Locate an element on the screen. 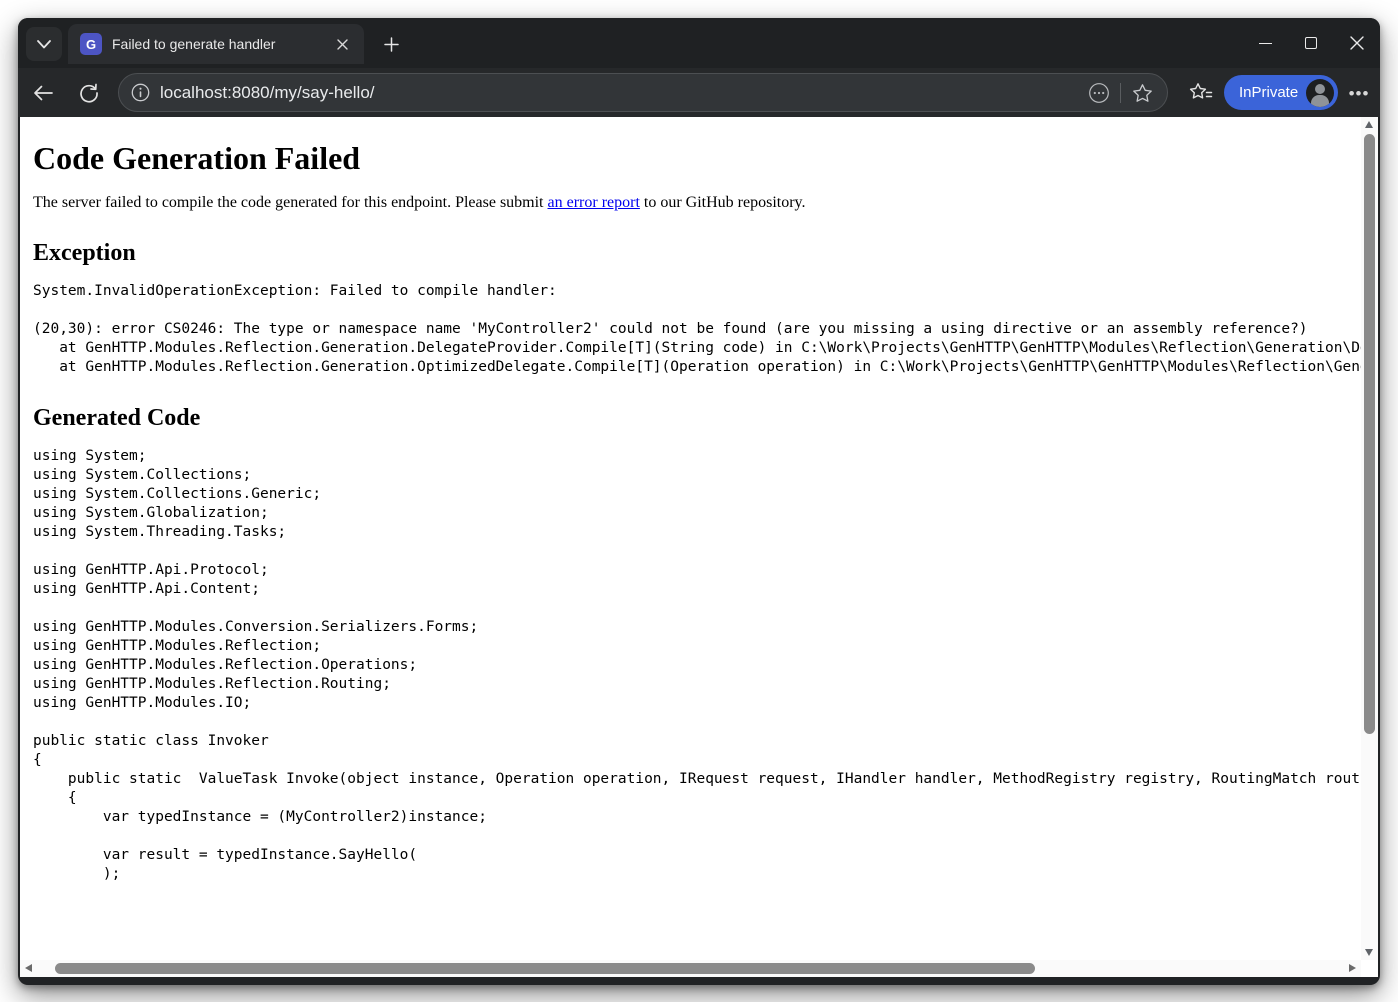  horizontal-scrollbar is located at coordinates (690, 968).